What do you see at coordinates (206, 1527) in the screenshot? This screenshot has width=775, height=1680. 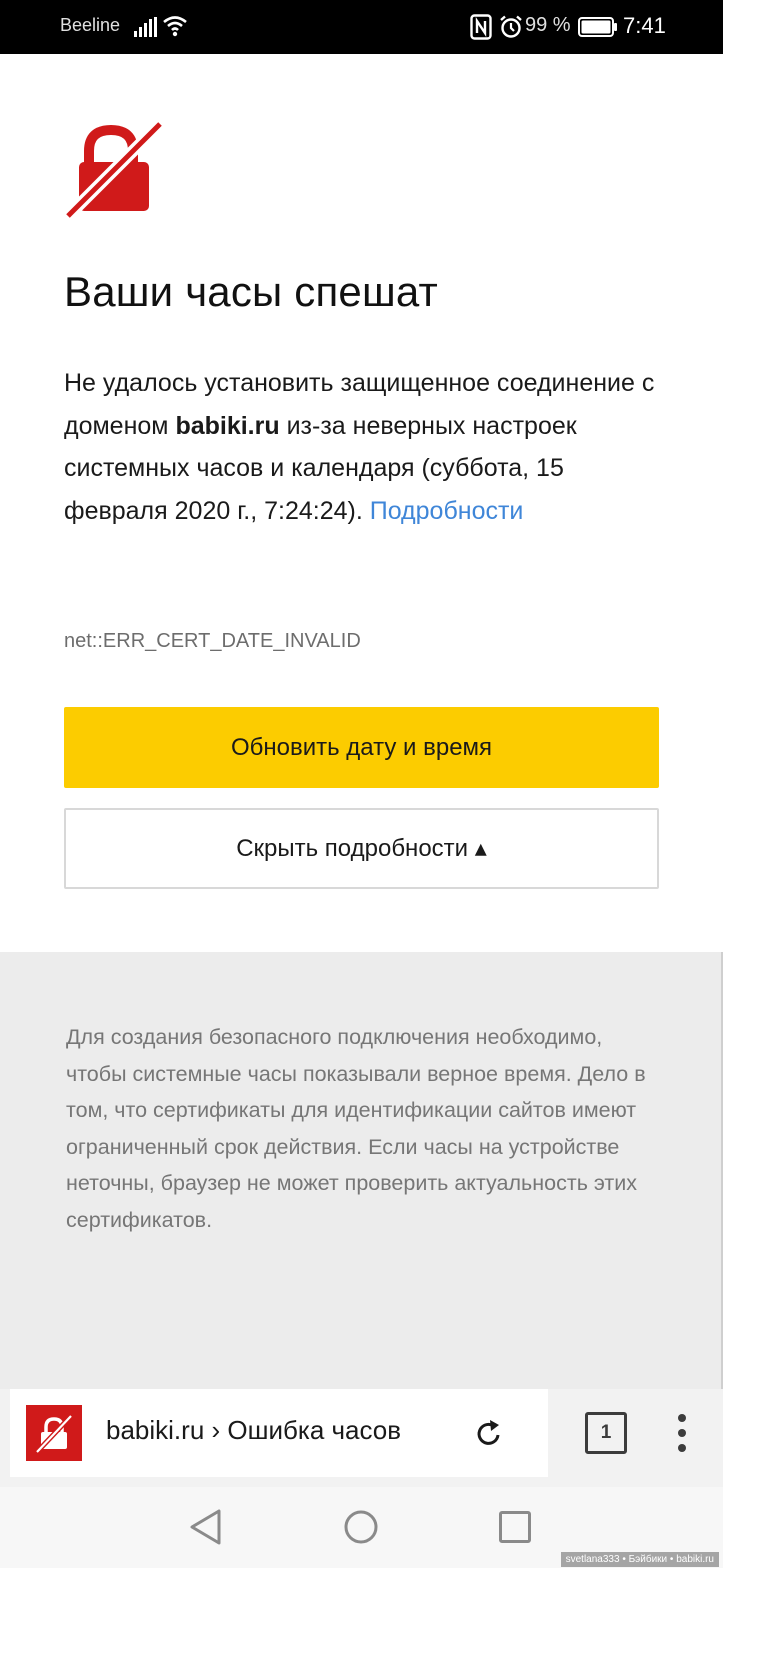 I see `back-icon` at bounding box center [206, 1527].